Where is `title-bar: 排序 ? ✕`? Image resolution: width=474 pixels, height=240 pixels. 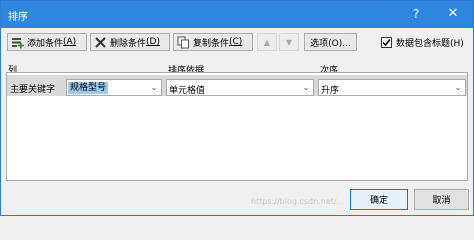
title-bar: 排序 ? ✕ is located at coordinates (237, 14).